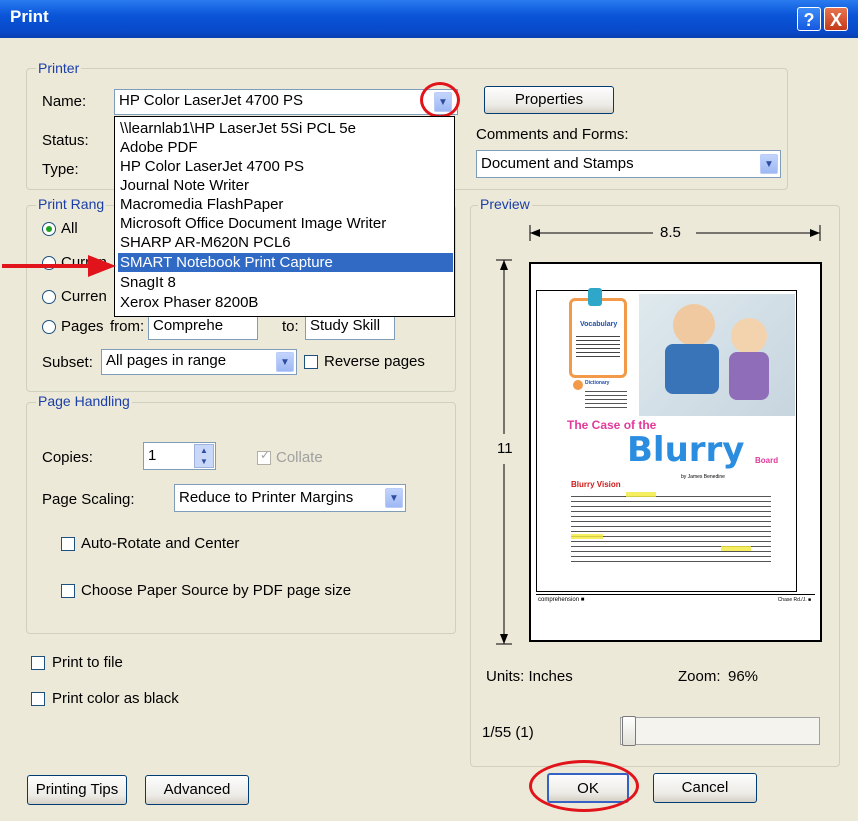 The height and width of the screenshot is (821, 858). I want to click on annotation-circle-dropdown, so click(440, 100).